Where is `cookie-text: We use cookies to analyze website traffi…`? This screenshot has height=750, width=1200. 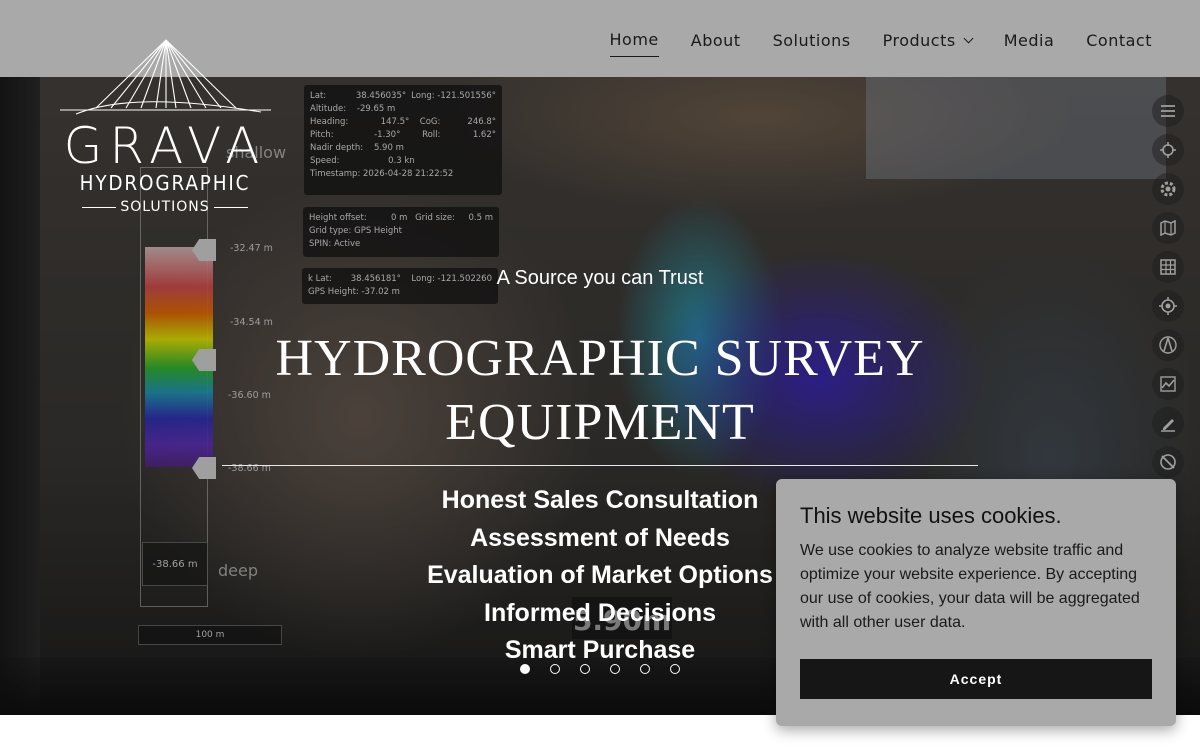
cookie-text: We use cookies to analyze website traffi… is located at coordinates (970, 586).